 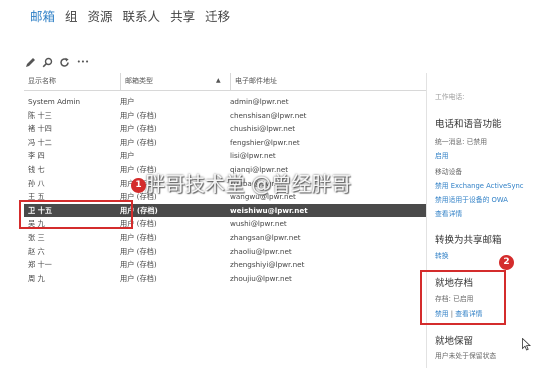 What do you see at coordinates (217, 16) in the screenshot?
I see `nav-migration: 迁移` at bounding box center [217, 16].